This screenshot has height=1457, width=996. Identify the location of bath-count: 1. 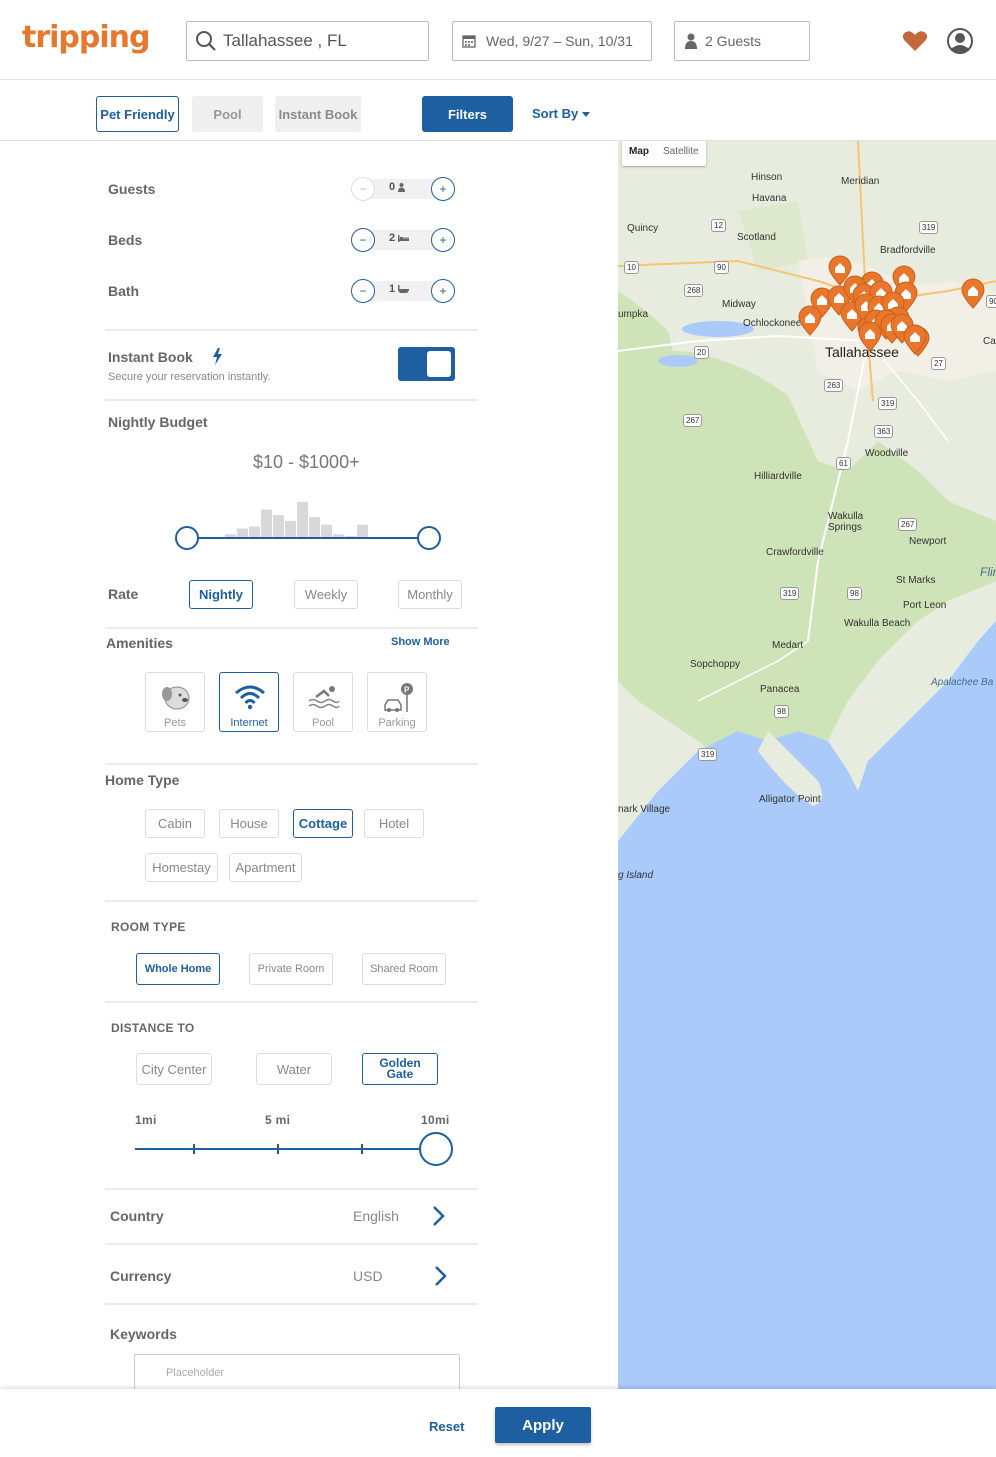
(404, 289).